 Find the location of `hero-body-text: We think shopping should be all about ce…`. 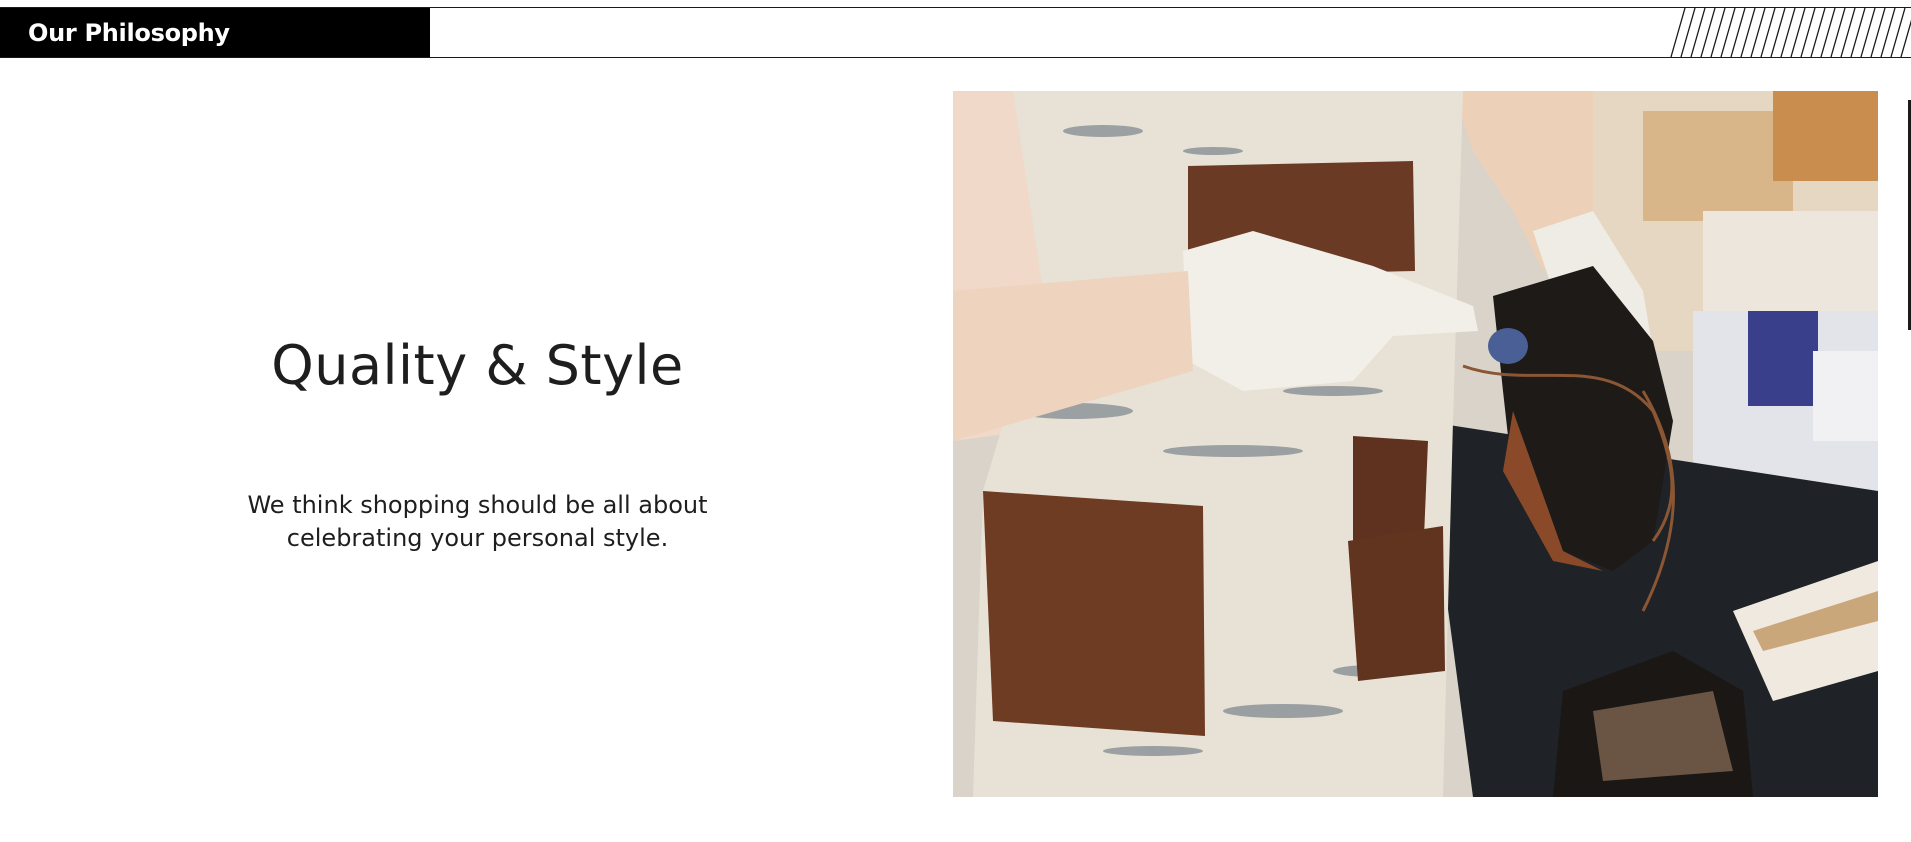

hero-body-text: We think shopping should be all about ce… is located at coordinates (477, 521).